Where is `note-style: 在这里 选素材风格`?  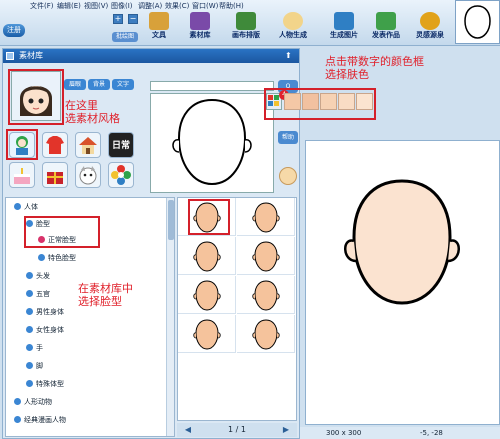
note-style: 在这里 选素材风格 is located at coordinates (92, 112).